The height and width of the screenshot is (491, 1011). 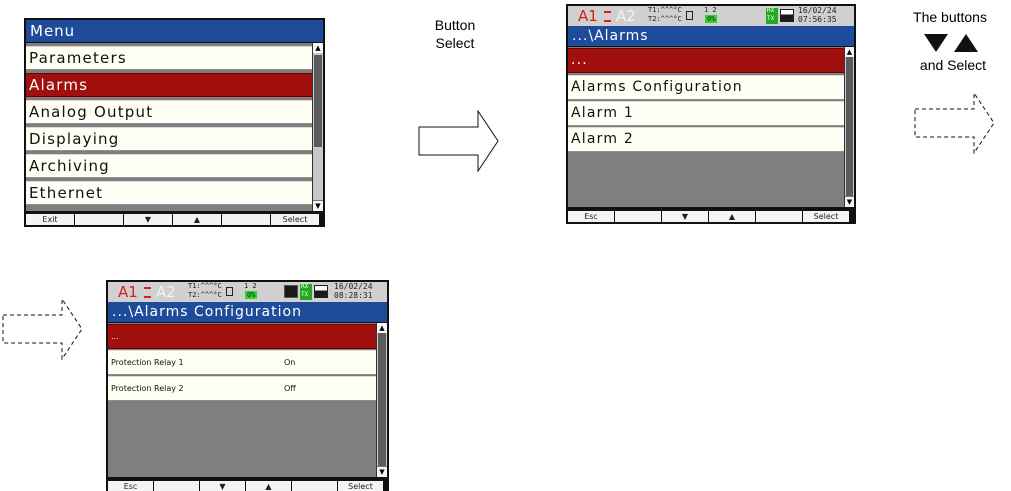 What do you see at coordinates (169, 112) in the screenshot?
I see `menu-item-analog-output: Analog Output` at bounding box center [169, 112].